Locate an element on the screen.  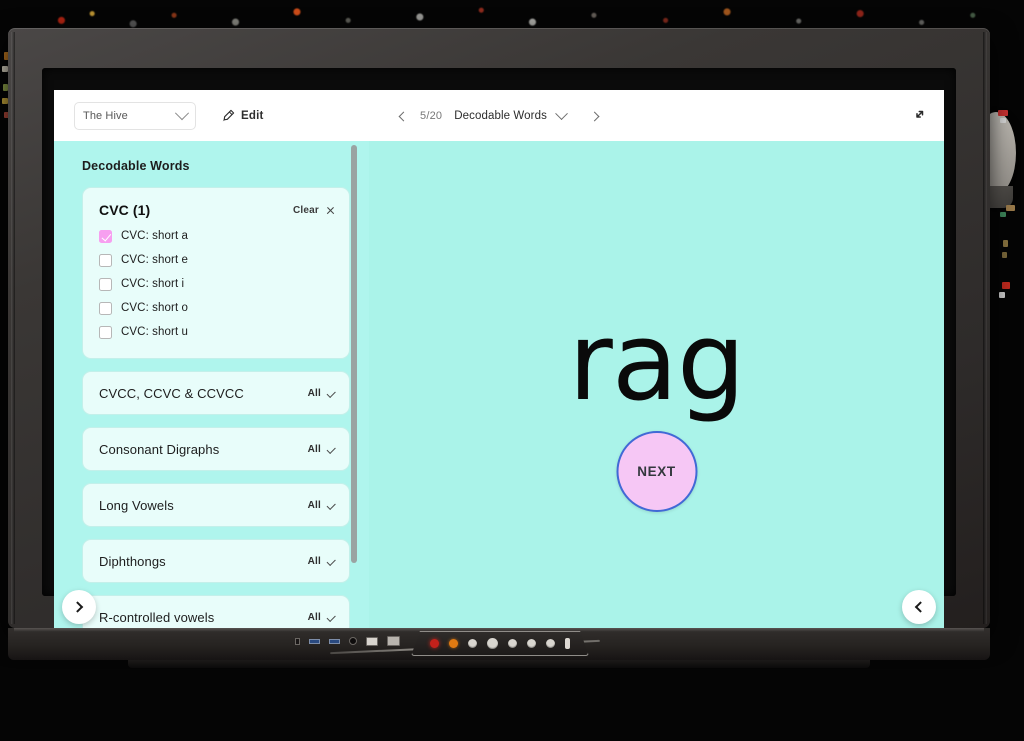
filter-group-name: CVC (1) is located at coordinates (125, 210).